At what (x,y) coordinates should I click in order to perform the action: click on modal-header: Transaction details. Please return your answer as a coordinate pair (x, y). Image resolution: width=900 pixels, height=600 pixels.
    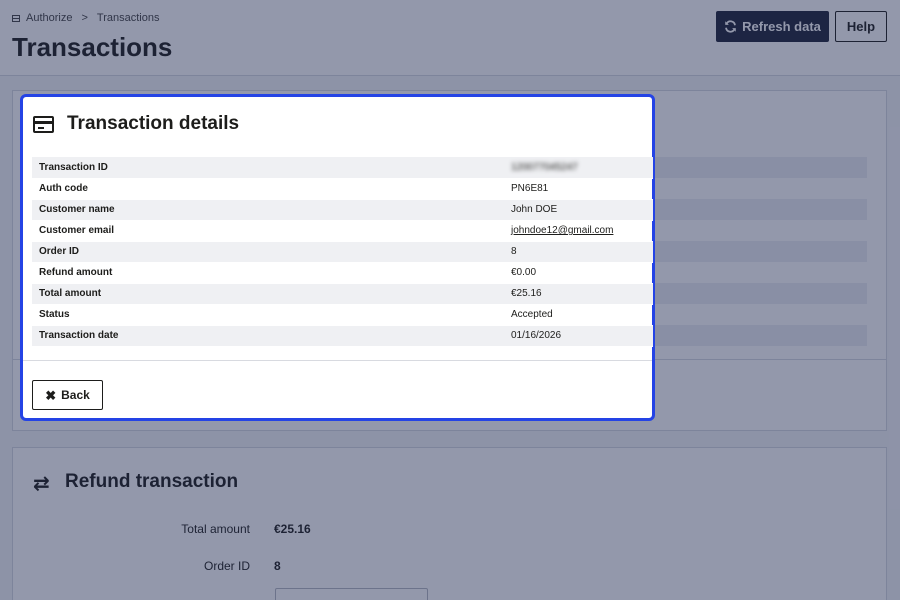
    Looking at the image, I should click on (136, 124).